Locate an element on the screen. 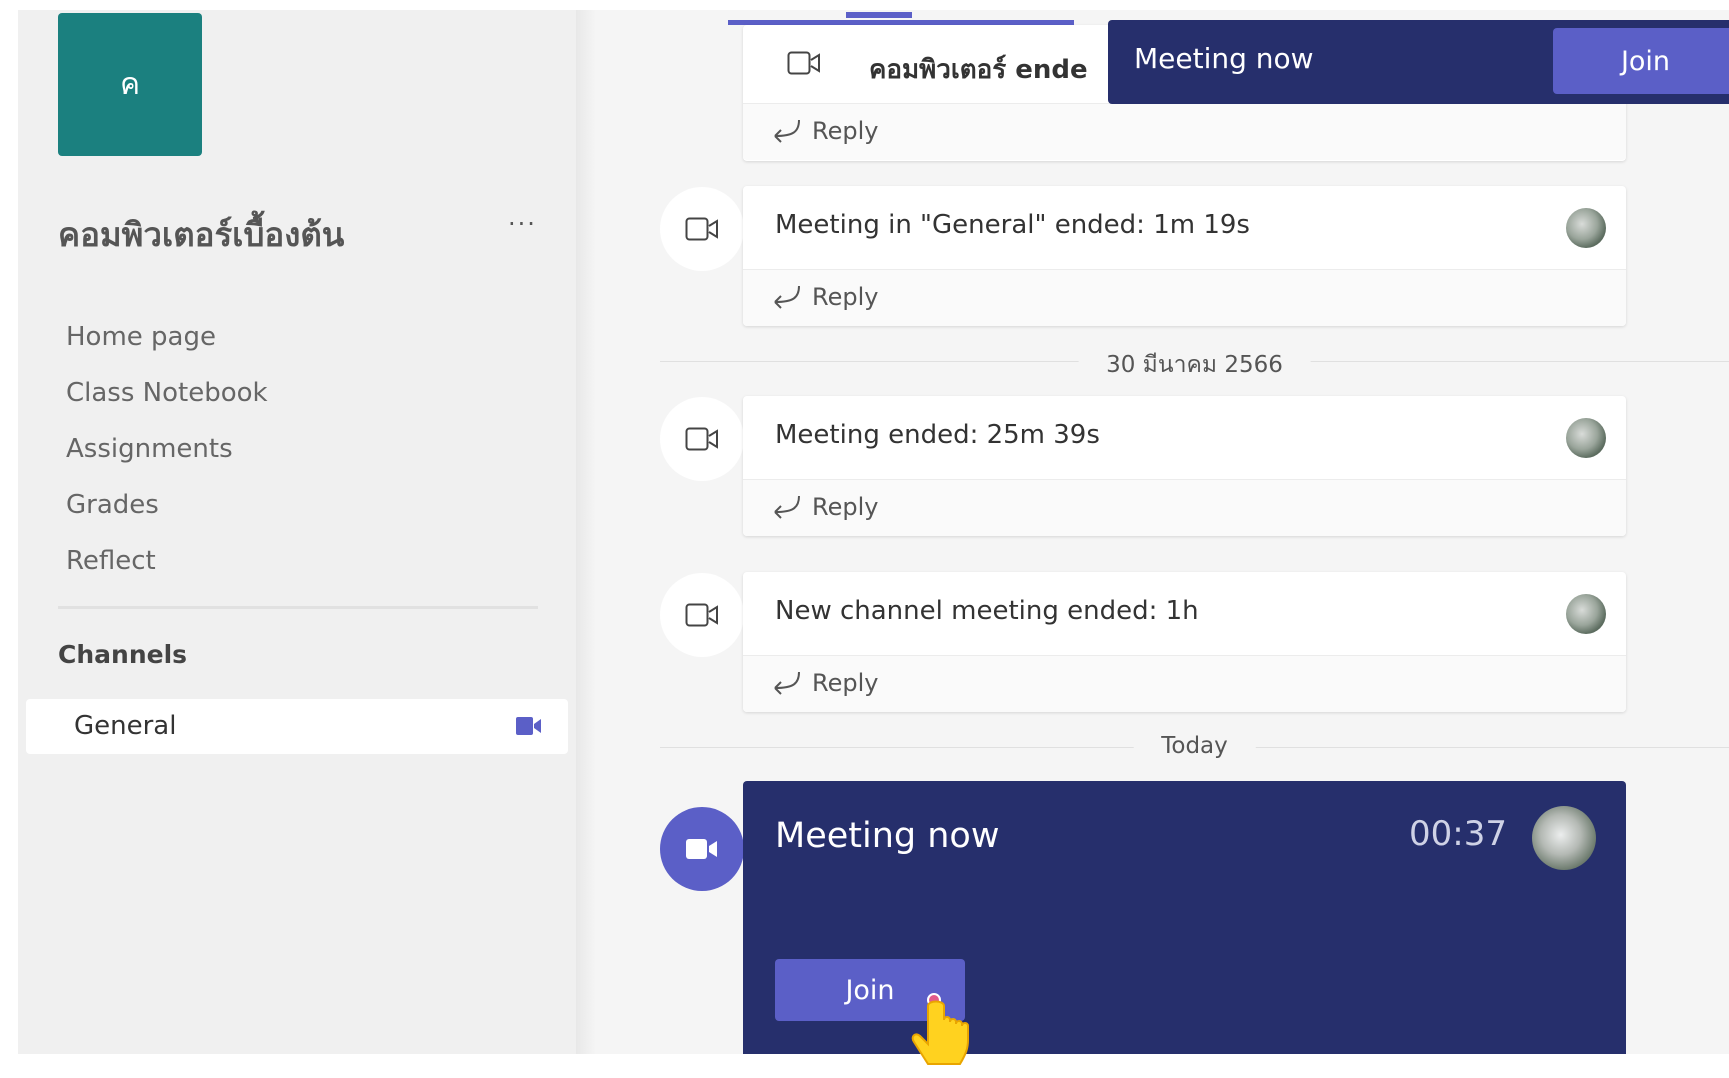 Image resolution: width=1729 pixels, height=1078 pixels. date-separator: Today is located at coordinates (1194, 748).